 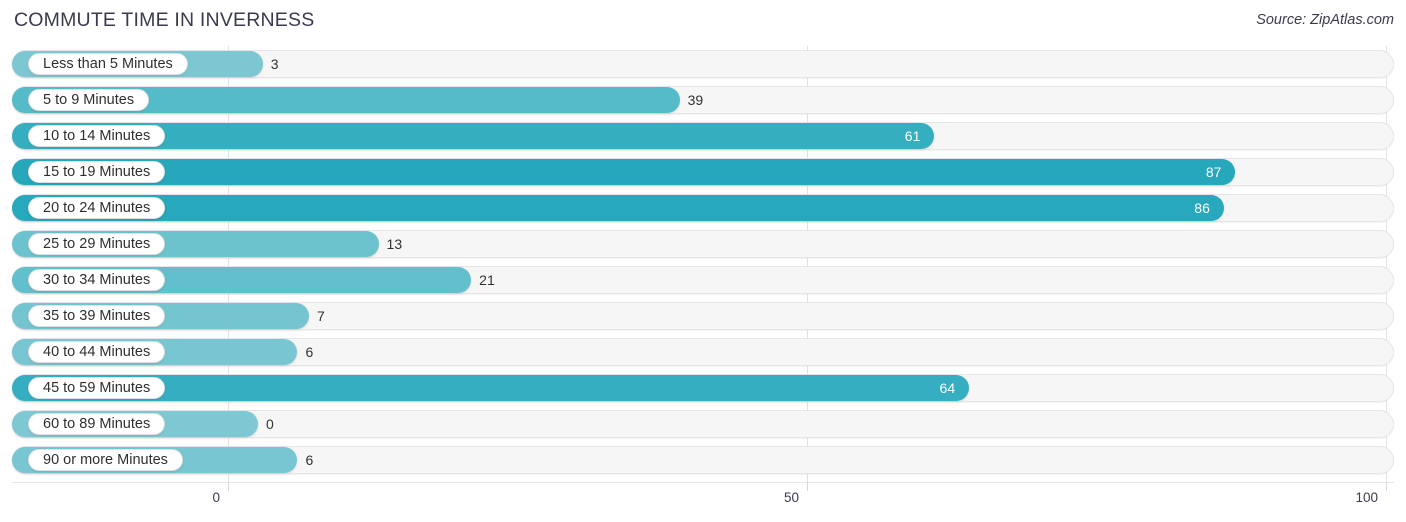 What do you see at coordinates (703, 388) in the screenshot?
I see `bar-row: 45 to 59 Minutes 64` at bounding box center [703, 388].